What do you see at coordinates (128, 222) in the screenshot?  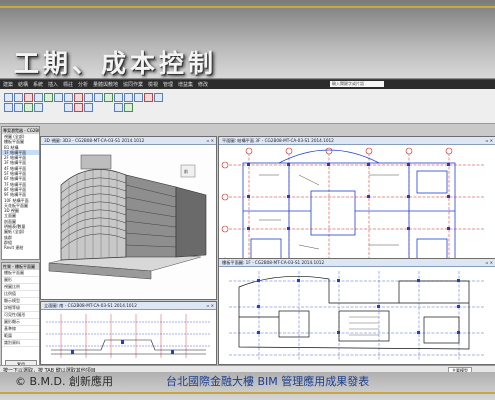 I see `building-3d-model: 前` at bounding box center [128, 222].